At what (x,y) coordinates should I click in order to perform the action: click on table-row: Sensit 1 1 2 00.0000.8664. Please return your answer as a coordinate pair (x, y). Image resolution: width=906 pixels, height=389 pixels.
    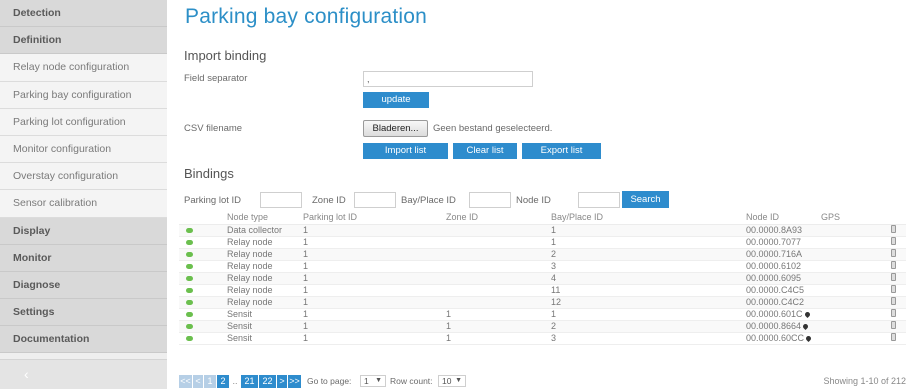
    Looking at the image, I should click on (542, 326).